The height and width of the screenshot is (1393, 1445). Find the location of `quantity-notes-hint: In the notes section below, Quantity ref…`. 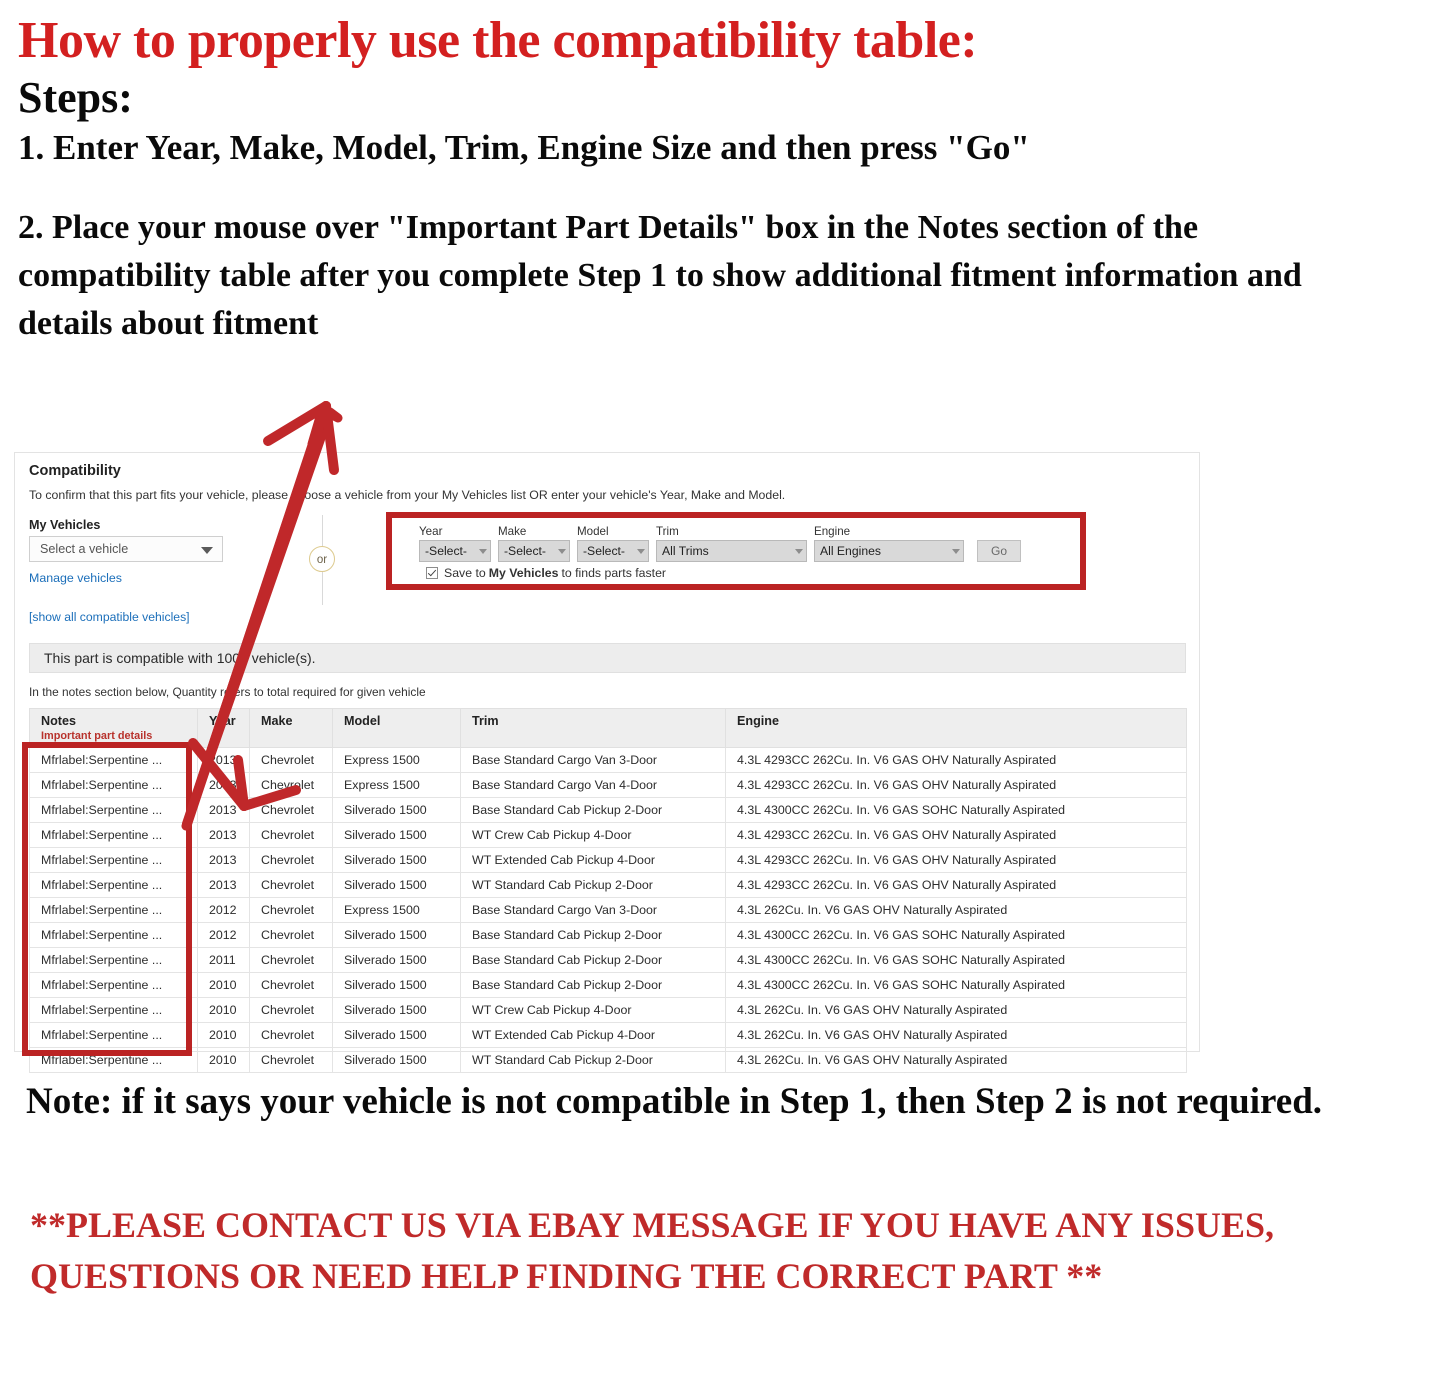

quantity-notes-hint: In the notes section below, Quantity ref… is located at coordinates (227, 692).